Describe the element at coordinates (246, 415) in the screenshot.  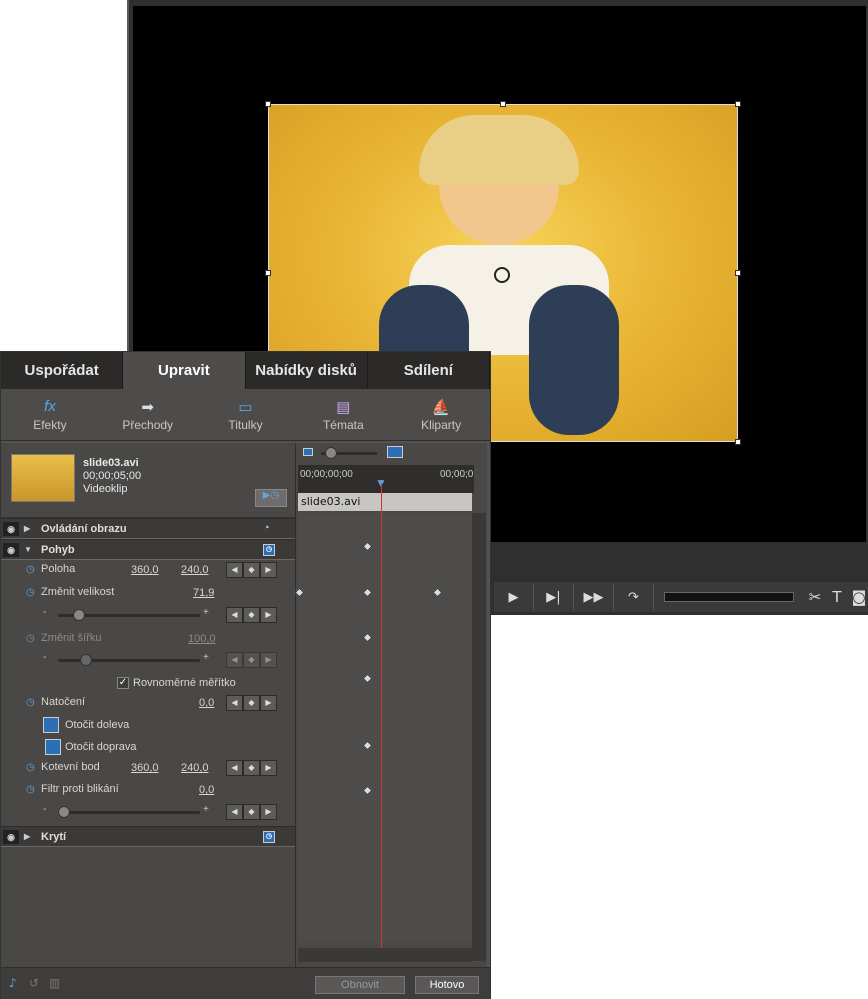
I see `titles-tool: ▭ Titulky` at that location.